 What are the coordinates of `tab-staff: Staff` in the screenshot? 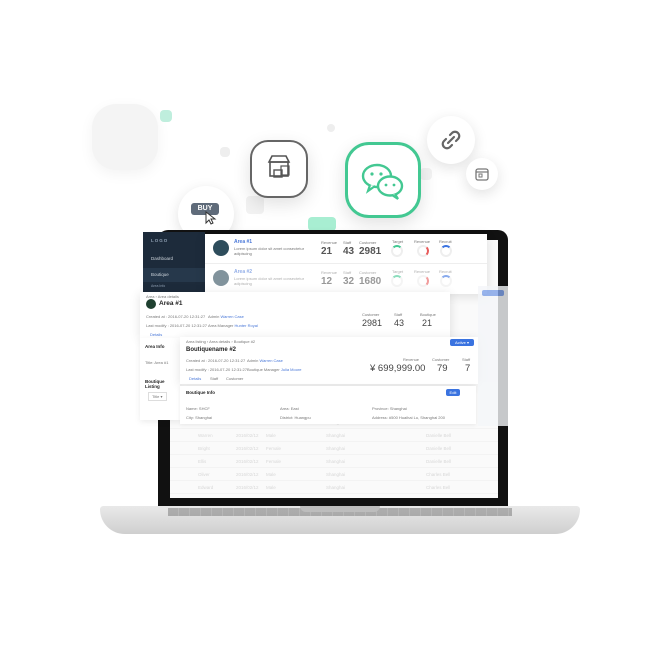 It's located at (214, 378).